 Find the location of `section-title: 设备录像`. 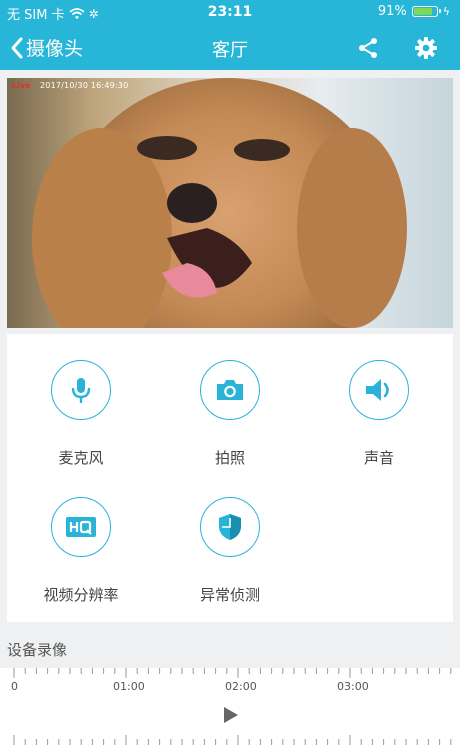

section-title: 设备录像 is located at coordinates (37, 650).